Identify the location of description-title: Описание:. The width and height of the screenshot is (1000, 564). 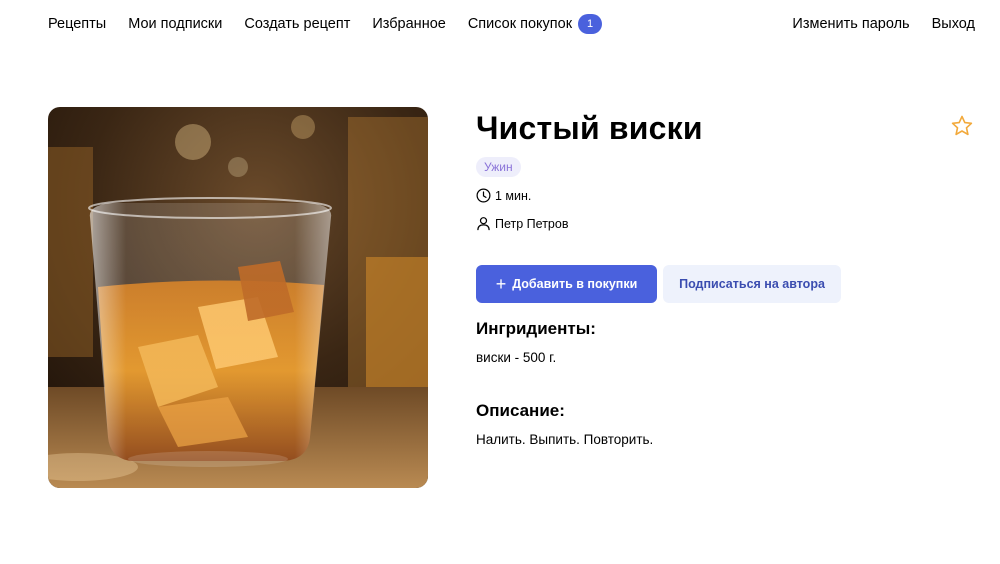
(520, 410).